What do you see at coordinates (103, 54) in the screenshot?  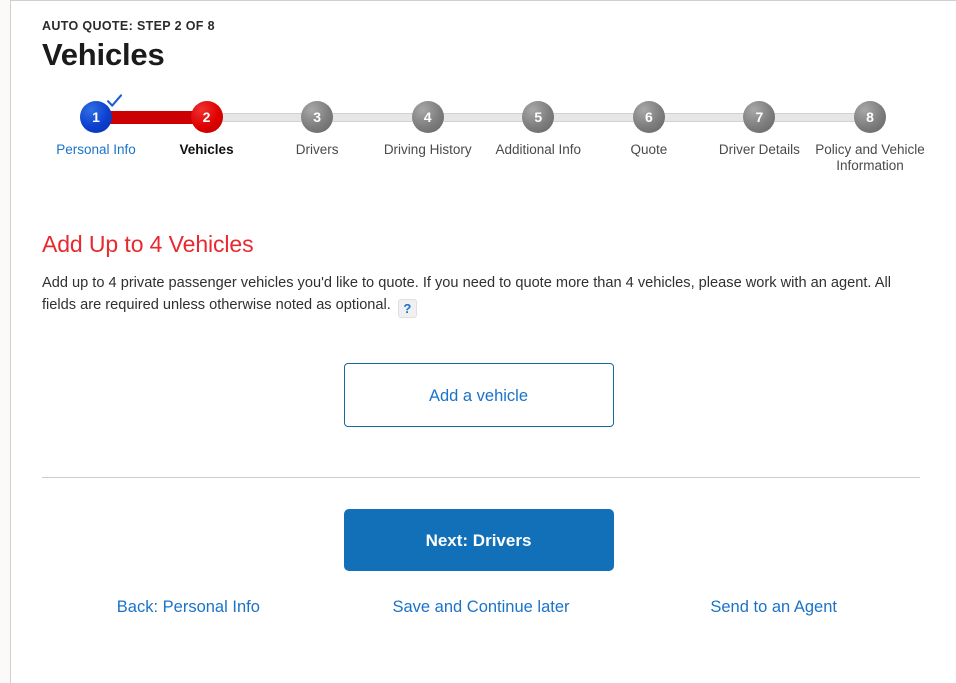 I see `page-title: Vehicles` at bounding box center [103, 54].